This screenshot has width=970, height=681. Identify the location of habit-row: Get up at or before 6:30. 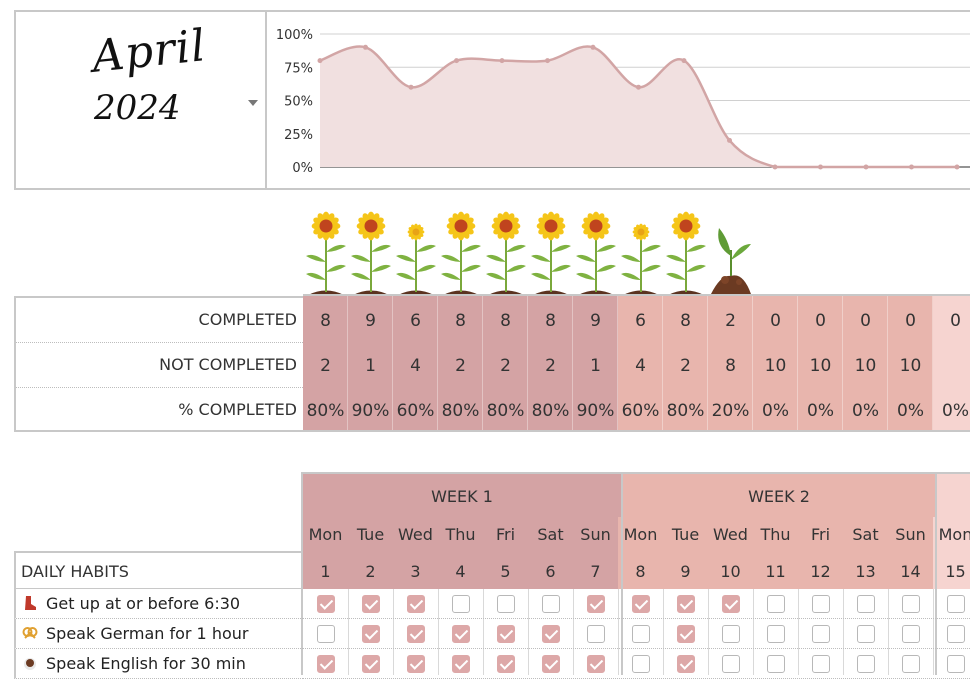
(158, 604).